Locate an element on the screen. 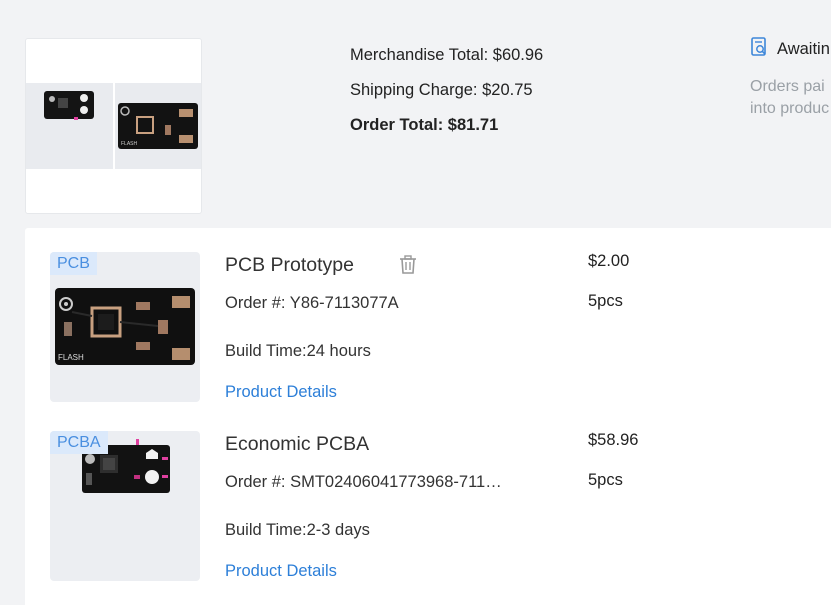  status-description: Orders pai into produc is located at coordinates (790, 98).